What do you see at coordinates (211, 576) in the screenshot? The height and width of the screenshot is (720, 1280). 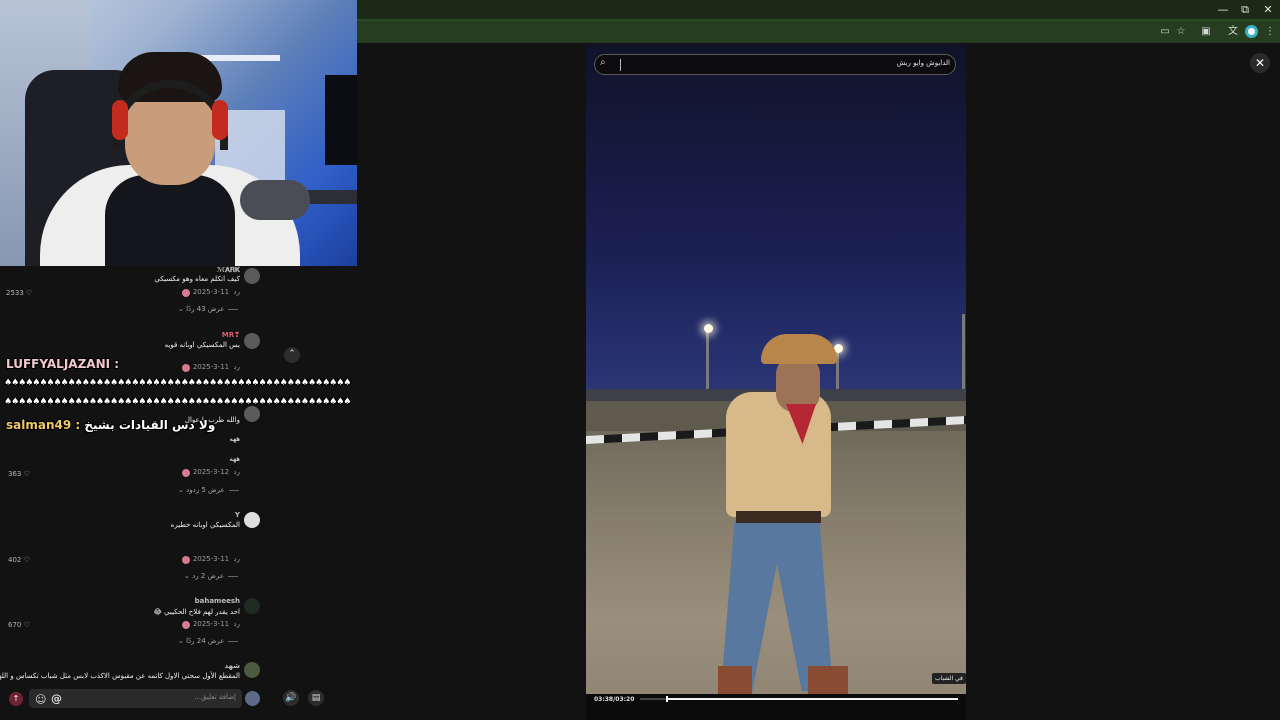 I see `view-replies-button: ⌄ عرض 2 رد` at bounding box center [211, 576].